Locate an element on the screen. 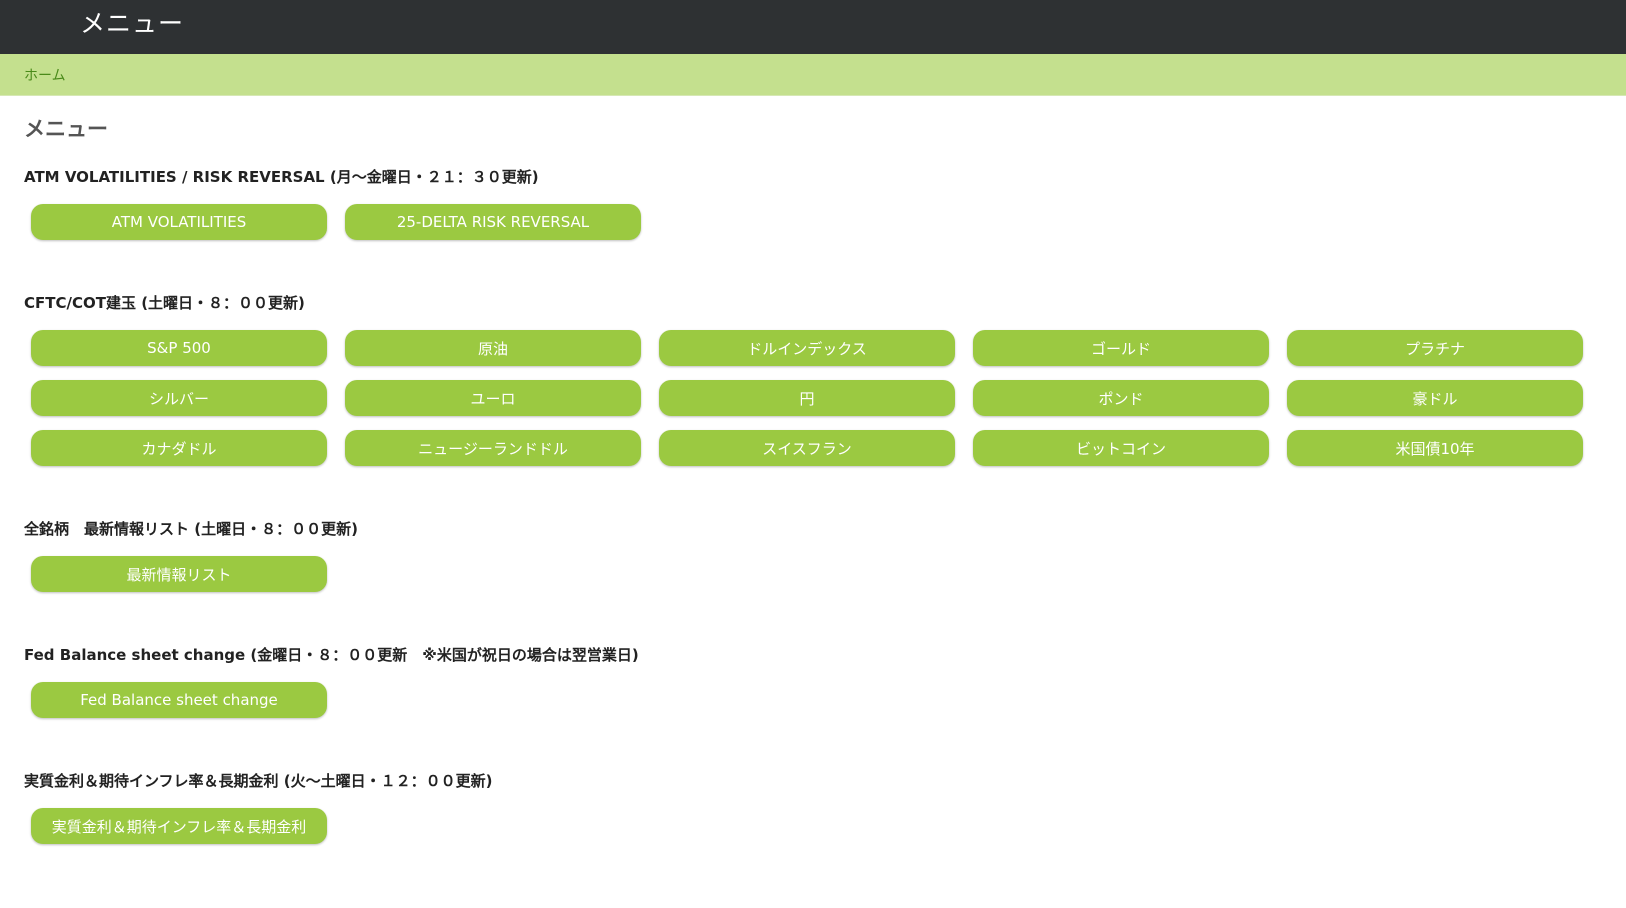 This screenshot has height=908, width=1626. button-group: 最新情報リスト is located at coordinates (828, 574).